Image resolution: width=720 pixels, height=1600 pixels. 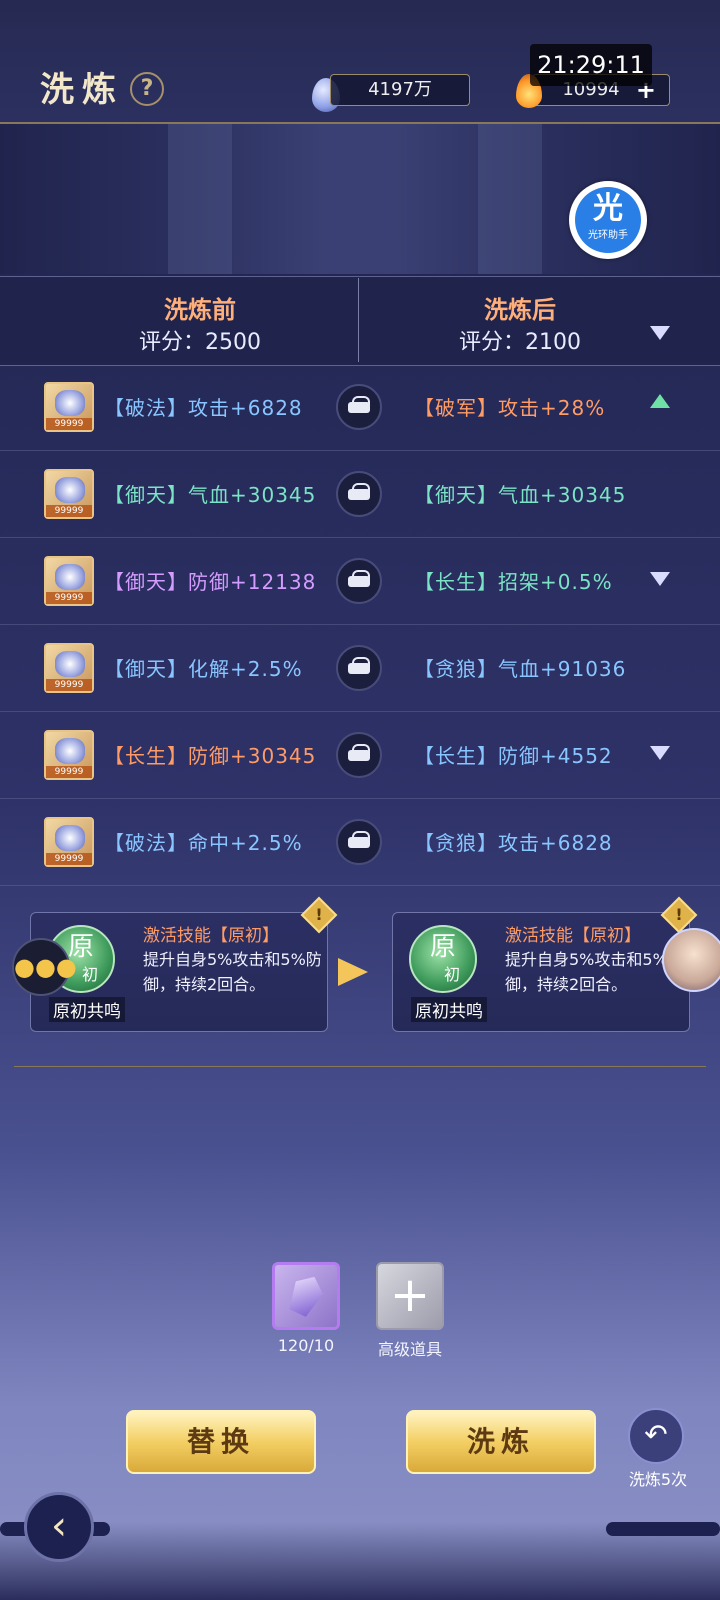 What do you see at coordinates (358, 320) in the screenshot?
I see `compare-divider` at bounding box center [358, 320].